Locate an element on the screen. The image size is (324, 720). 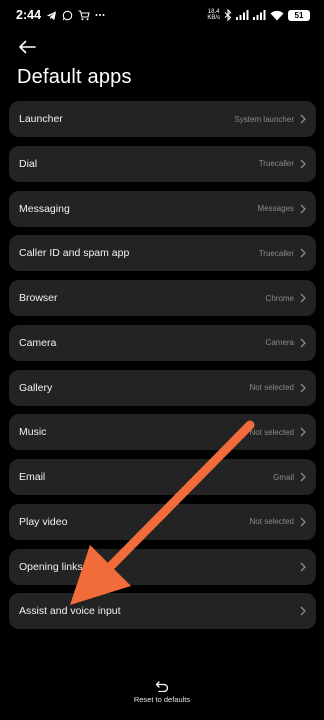
whatsapp-icon is located at coordinates (67, 15).